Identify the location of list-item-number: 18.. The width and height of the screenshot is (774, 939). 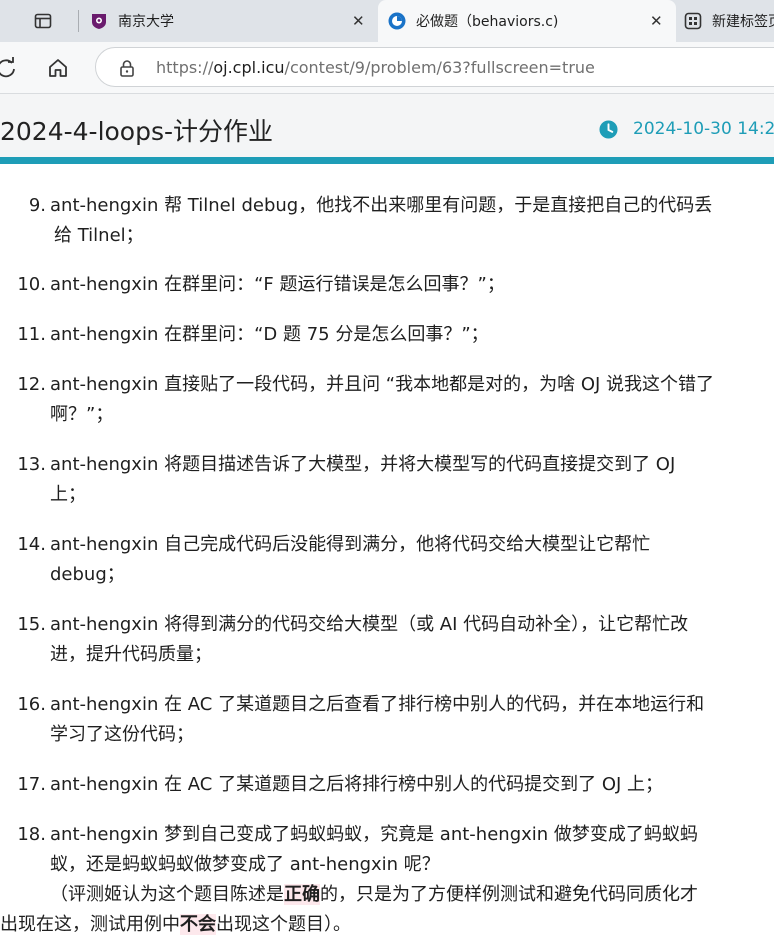
(31, 834).